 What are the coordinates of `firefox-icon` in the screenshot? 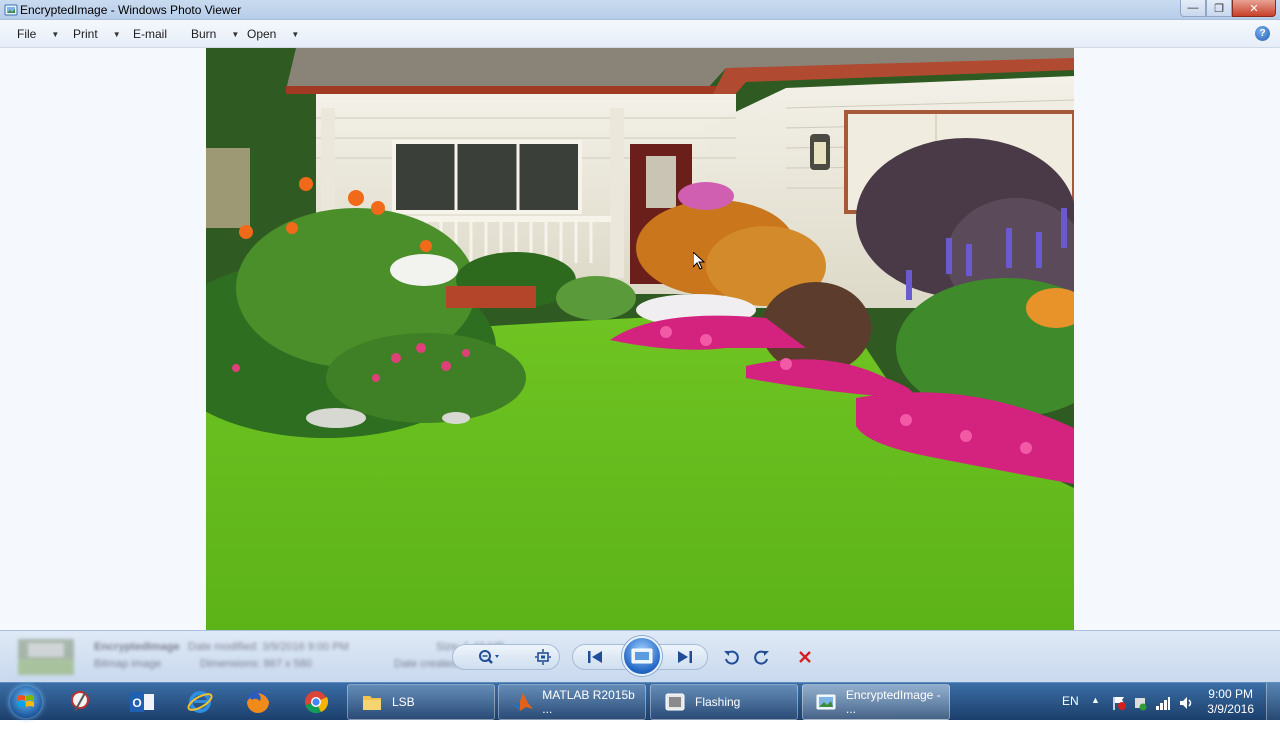 It's located at (258, 702).